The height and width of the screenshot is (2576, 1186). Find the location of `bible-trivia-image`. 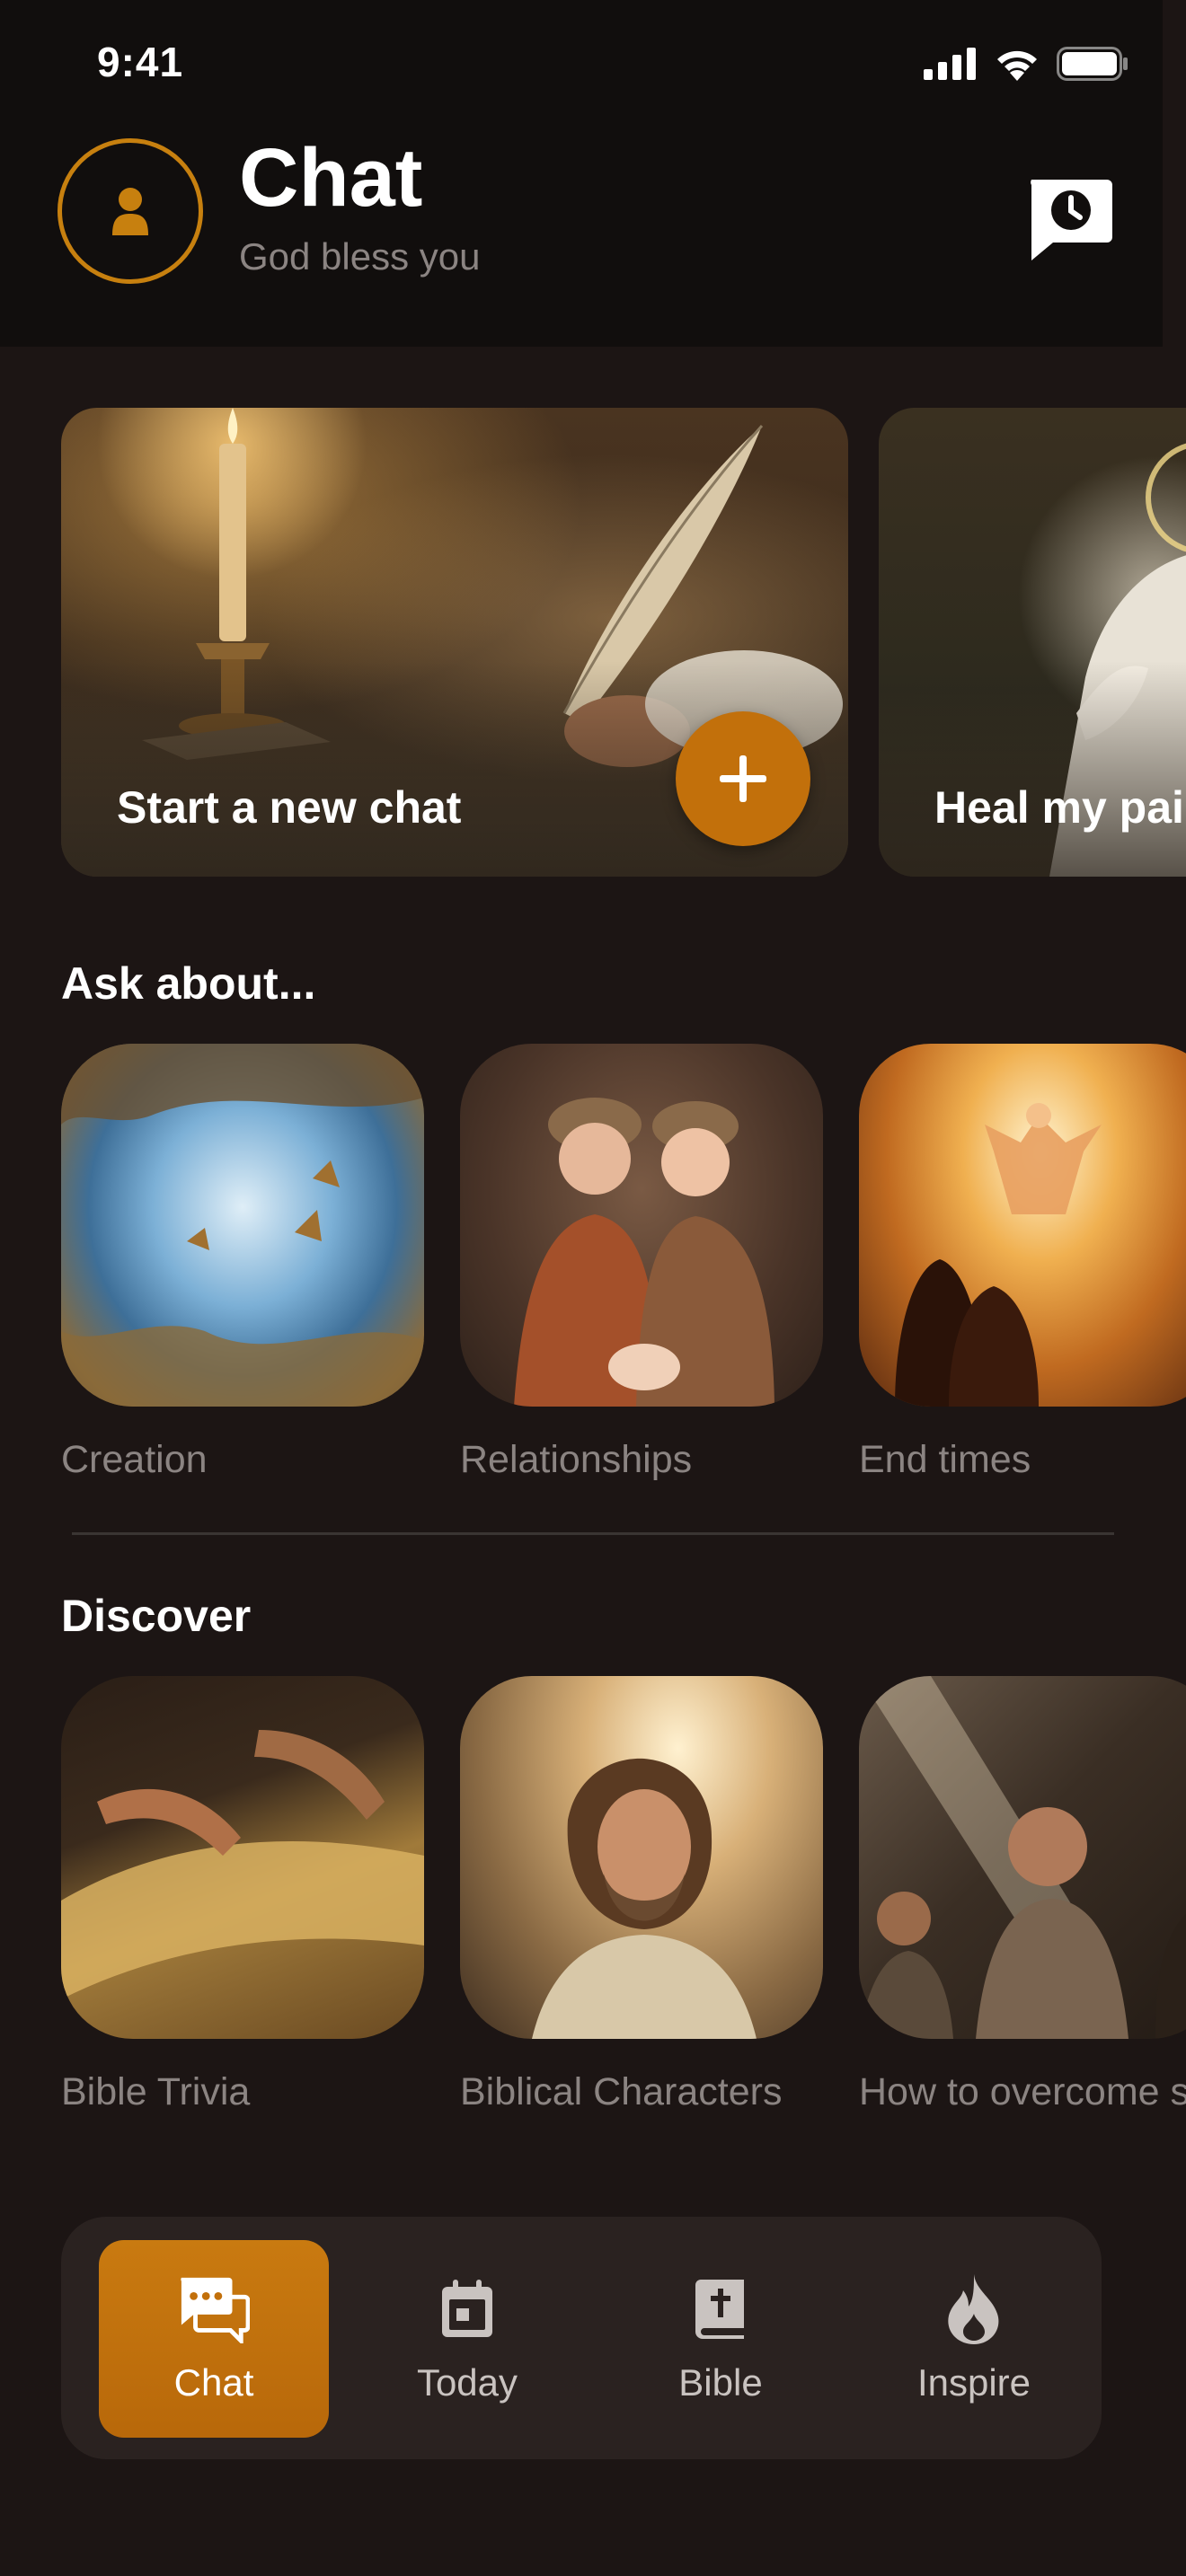

bible-trivia-image is located at coordinates (242, 1857).